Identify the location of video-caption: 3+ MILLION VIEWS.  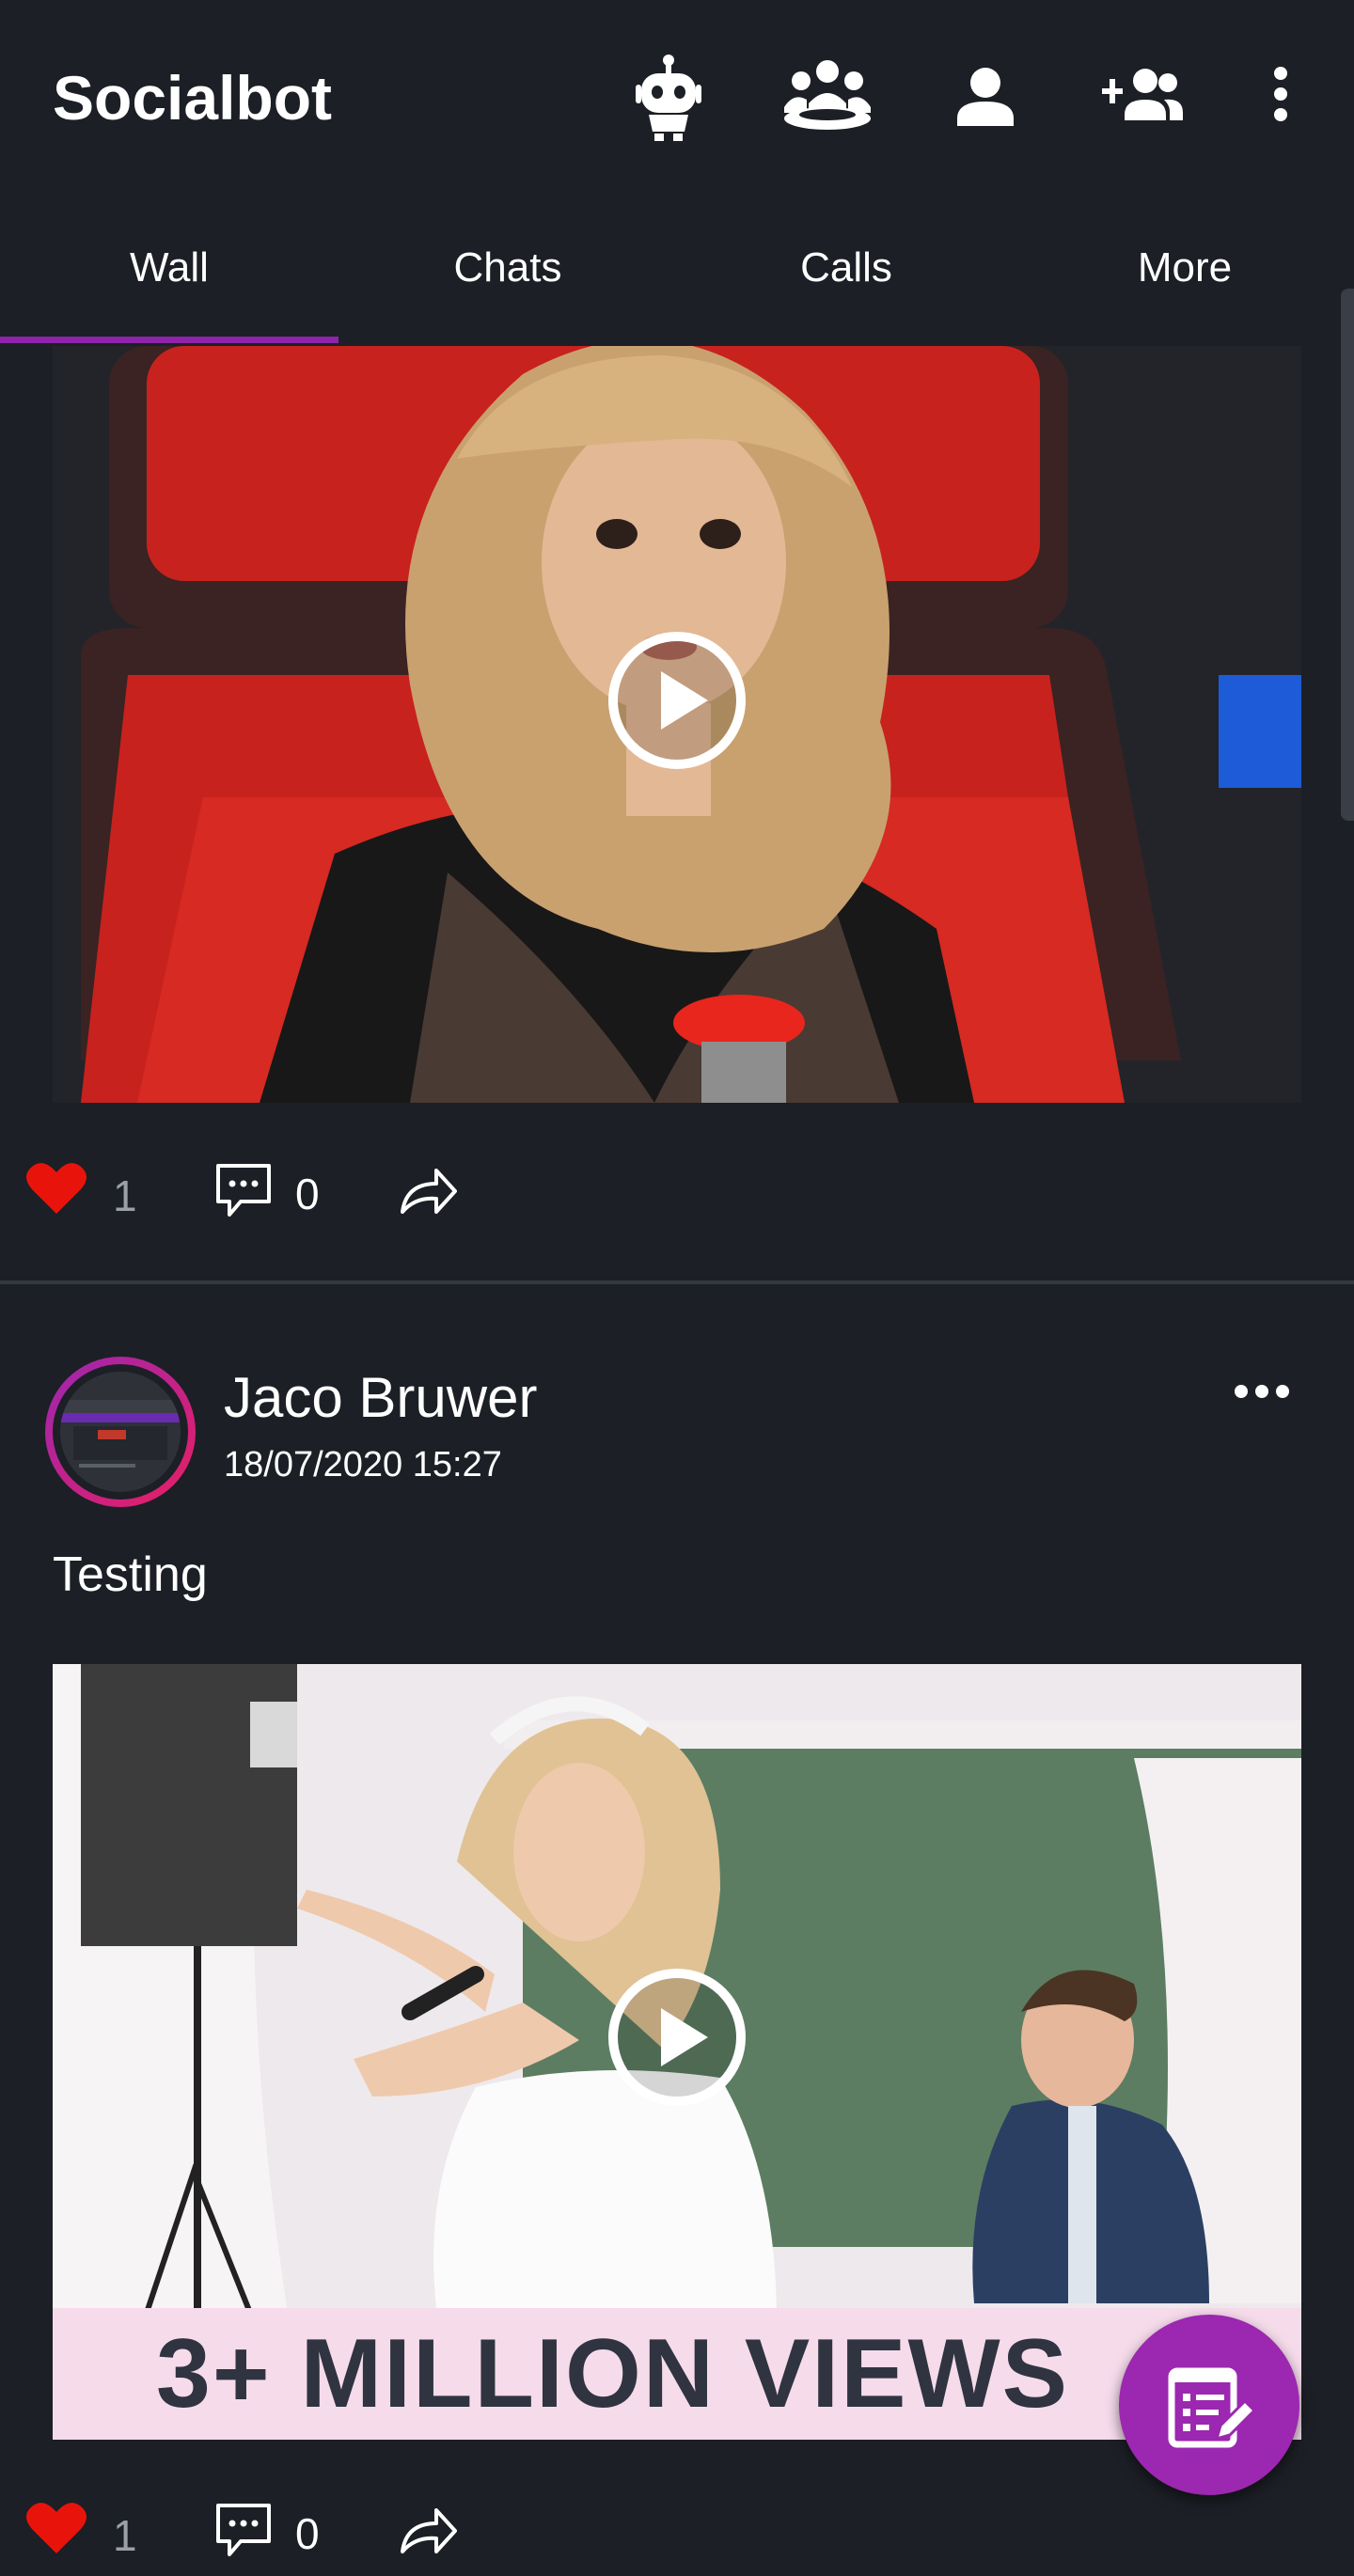
(612, 2374).